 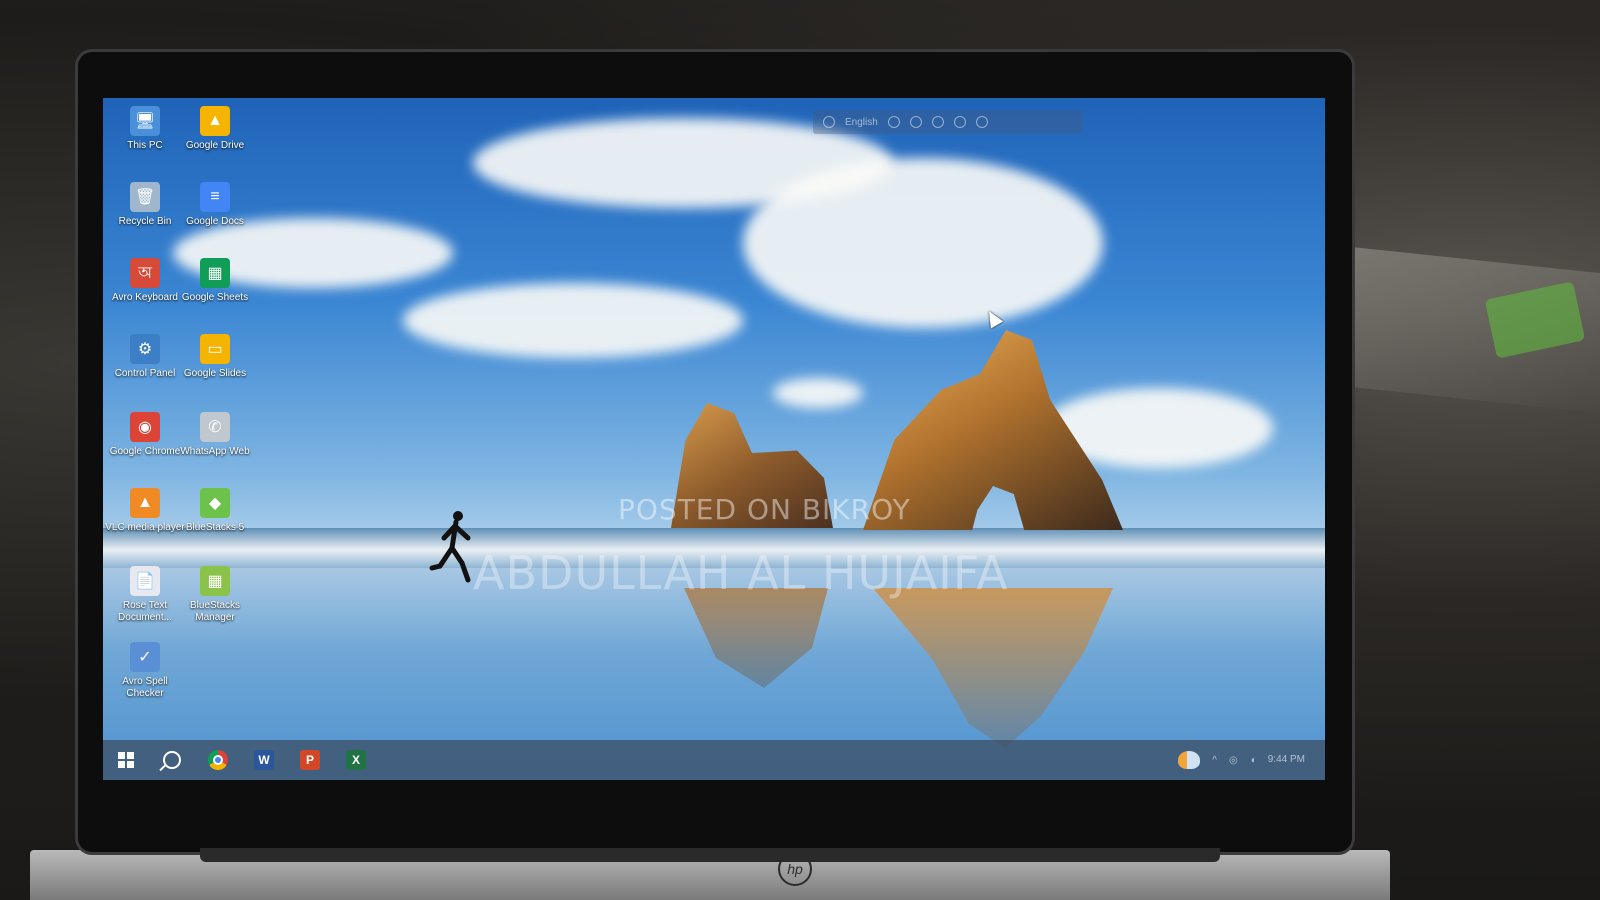 I want to click on desktop-icon: ▲ VLC media player, so click(x=145, y=511).